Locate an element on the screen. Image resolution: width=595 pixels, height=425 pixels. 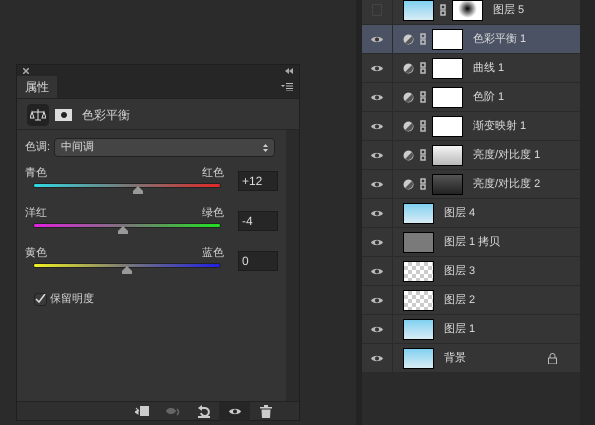
layer-row: 渐变映射 1 is located at coordinates (471, 126).